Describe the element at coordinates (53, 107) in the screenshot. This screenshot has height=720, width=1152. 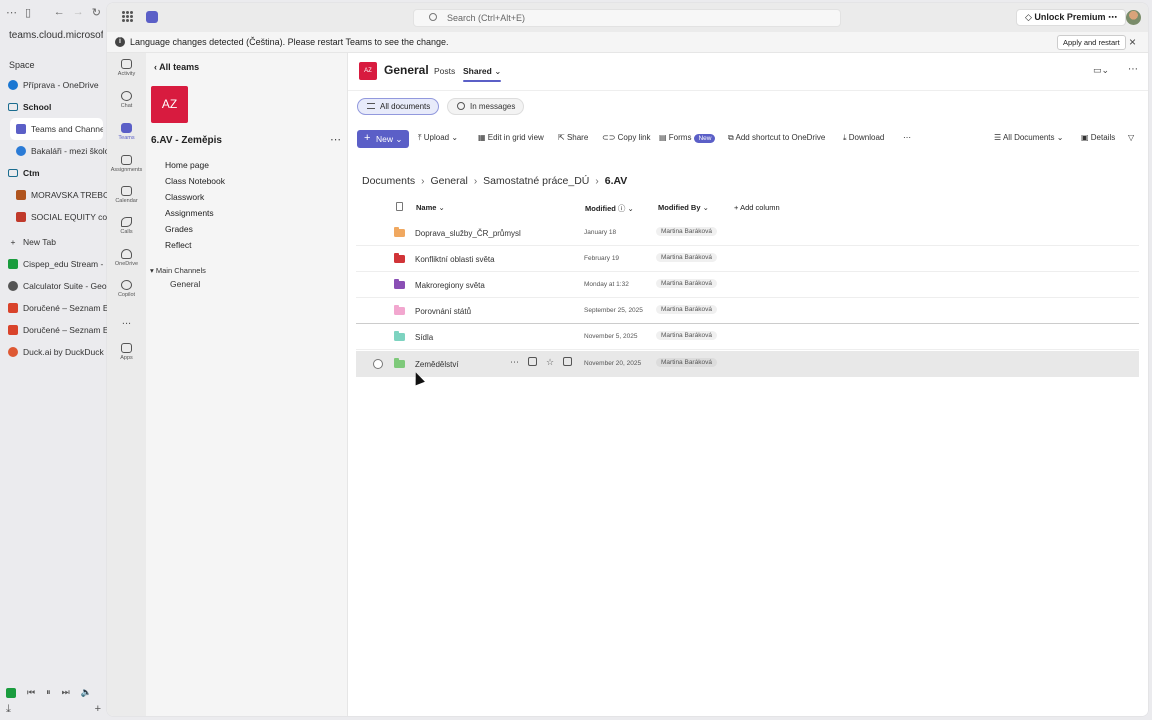
I see `folder-school: School` at that location.